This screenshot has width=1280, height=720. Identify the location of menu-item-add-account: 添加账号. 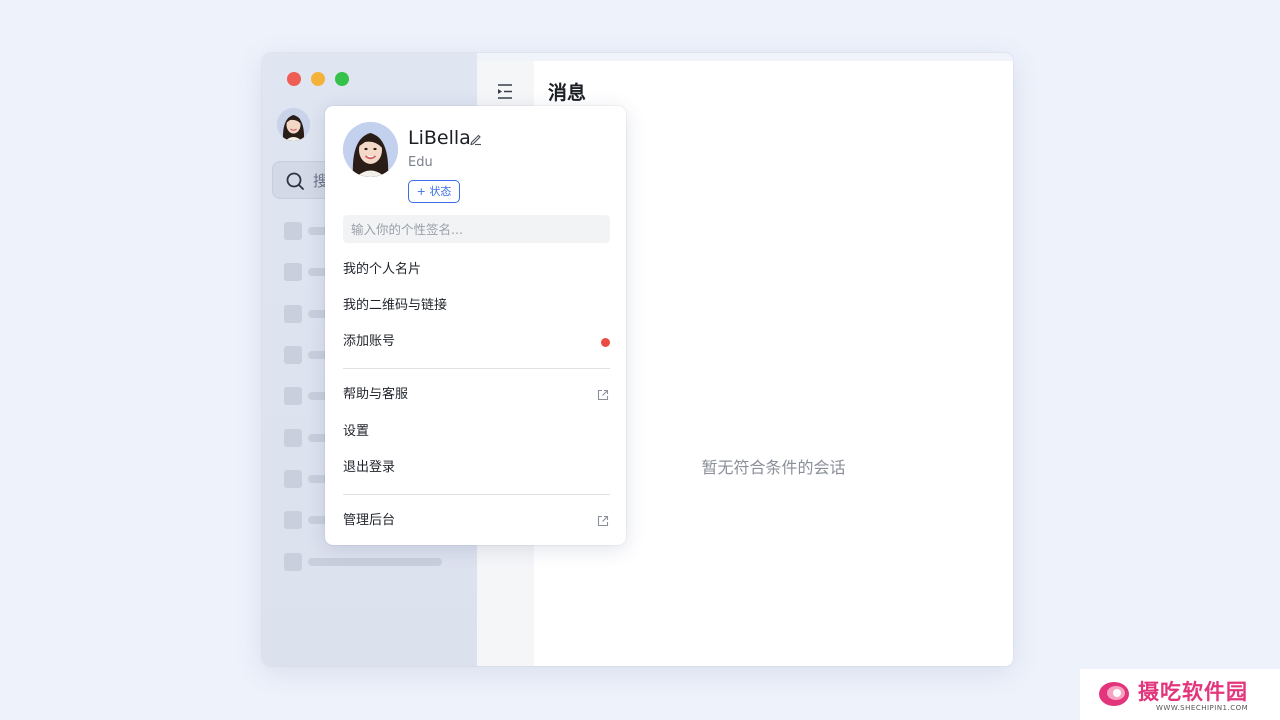
(476, 342).